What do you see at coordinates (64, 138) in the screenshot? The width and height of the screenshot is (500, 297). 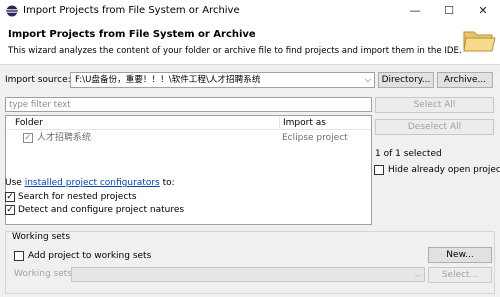 I see `project-folder-name: 人才招聘系统` at bounding box center [64, 138].